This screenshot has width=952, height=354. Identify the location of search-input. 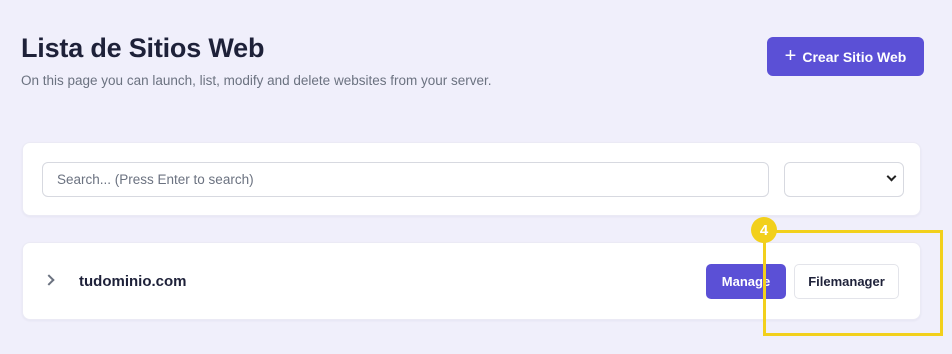
(405, 179).